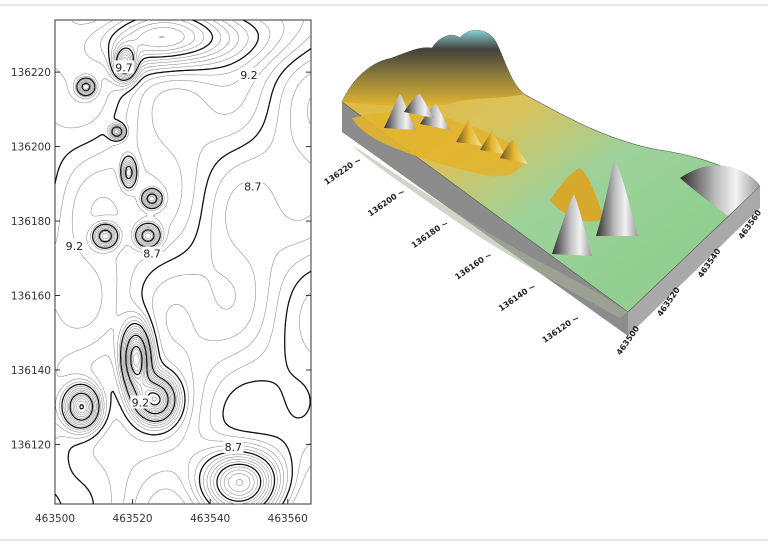 This screenshot has width=768, height=550. I want to click on y-tick-label: 136120, so click(31, 445).